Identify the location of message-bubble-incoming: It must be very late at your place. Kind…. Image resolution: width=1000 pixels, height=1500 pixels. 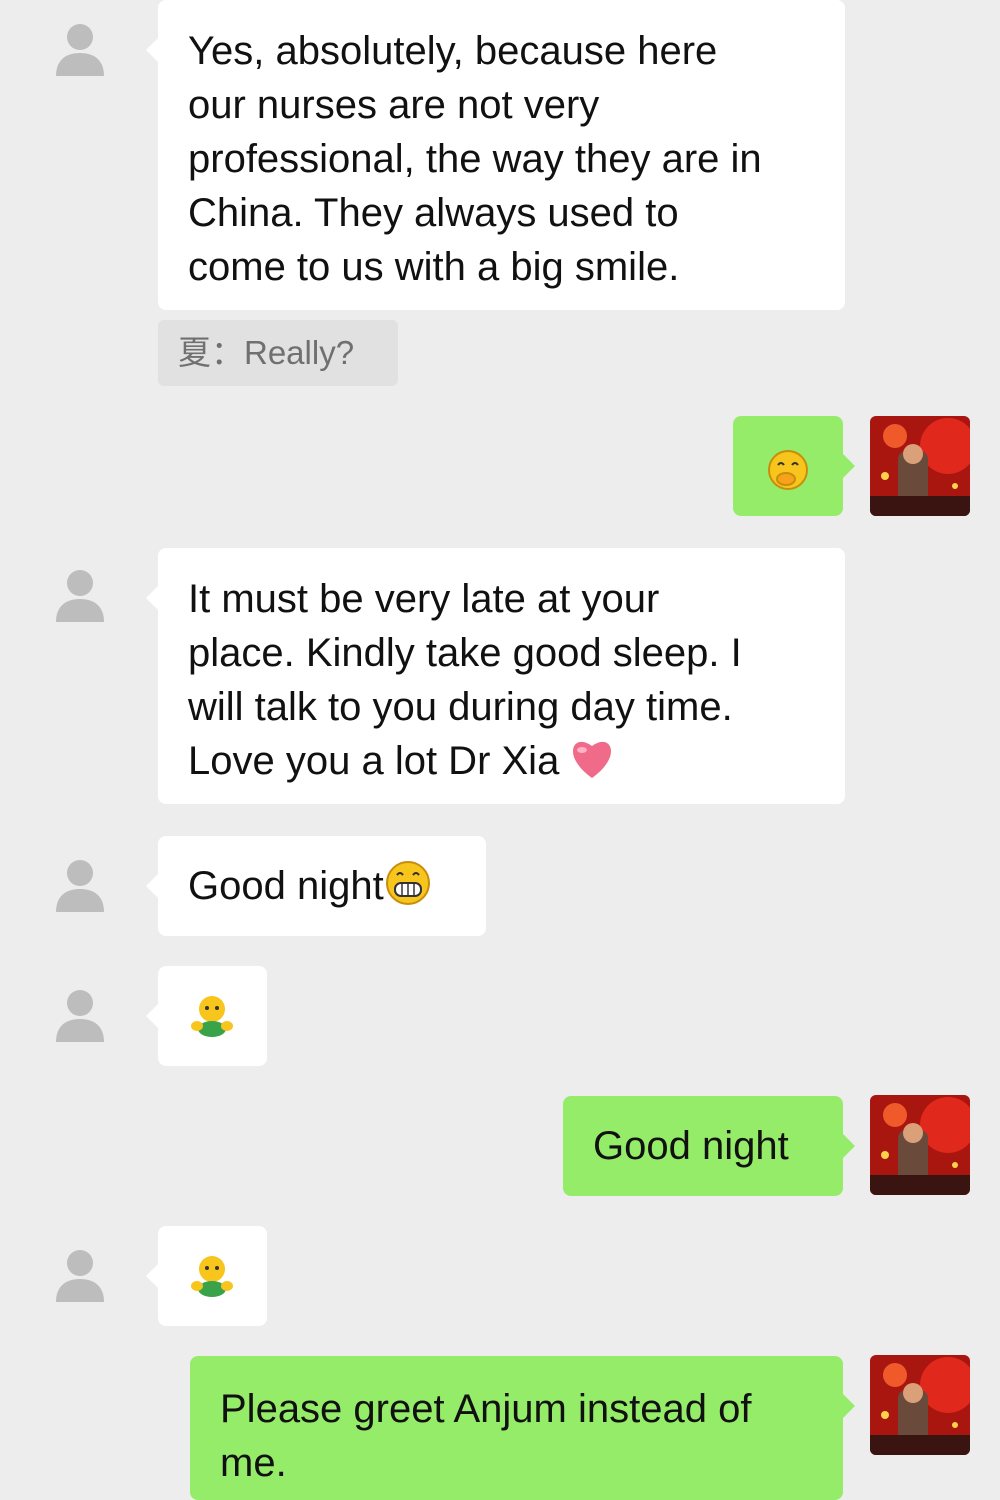
(495, 676).